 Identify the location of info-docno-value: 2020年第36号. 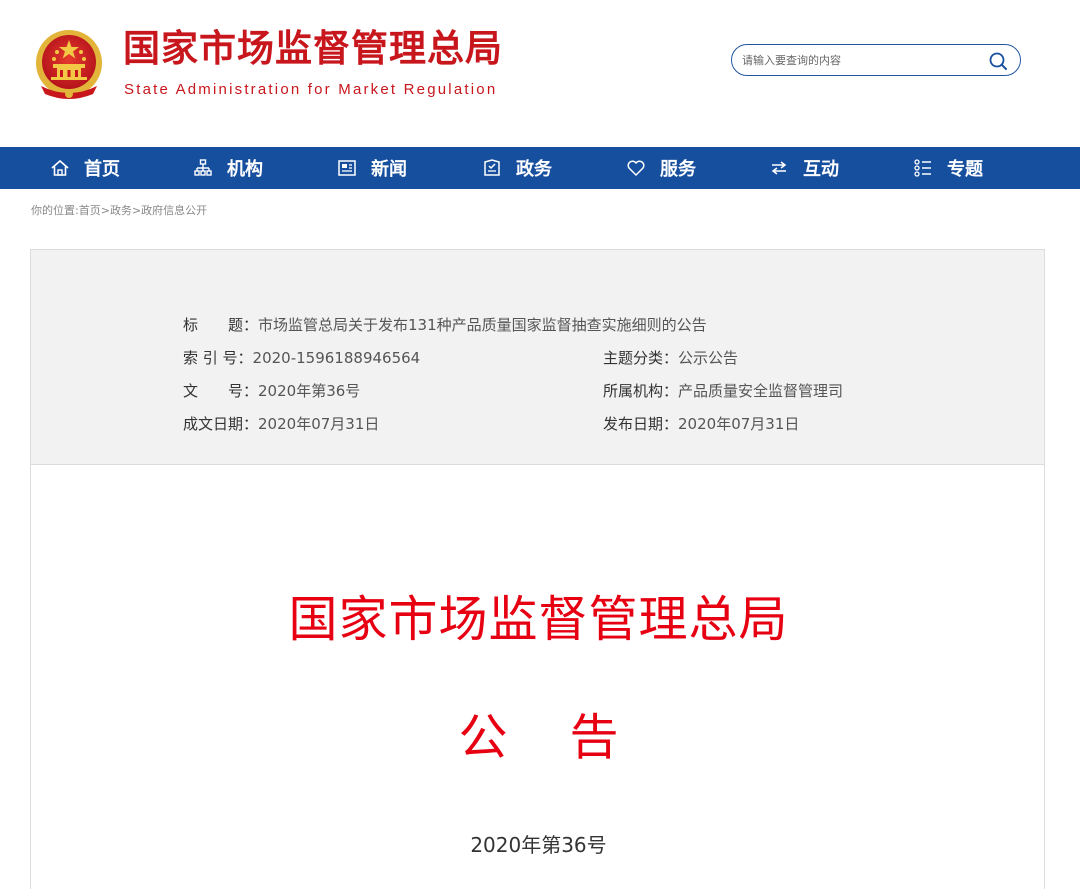
(309, 391).